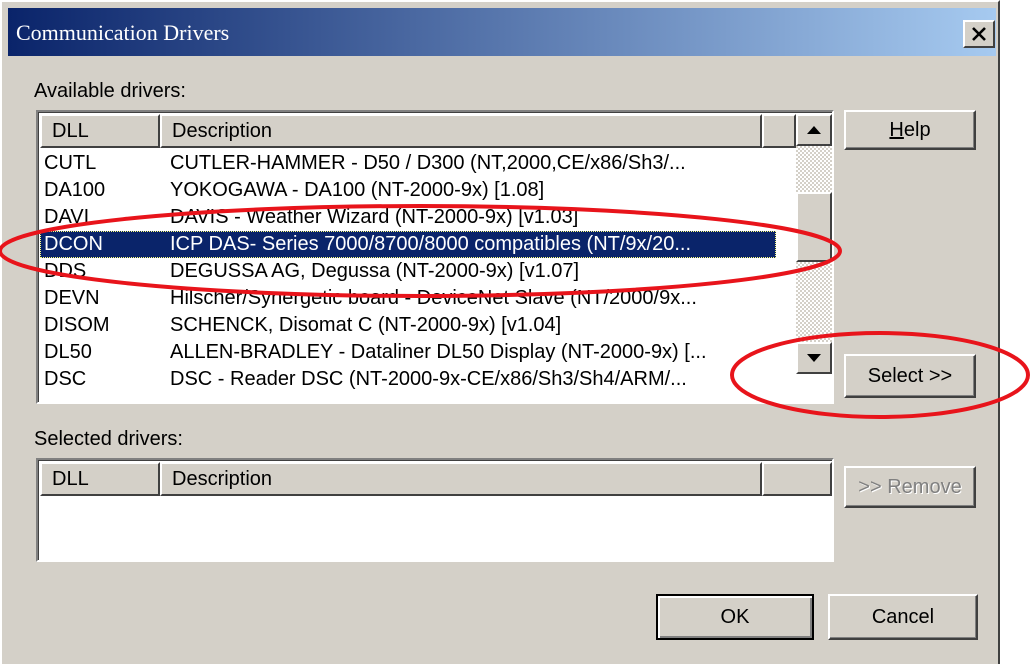 Image resolution: width=1030 pixels, height=664 pixels. What do you see at coordinates (70, 163) in the screenshot?
I see `row-dll: CUTL` at bounding box center [70, 163].